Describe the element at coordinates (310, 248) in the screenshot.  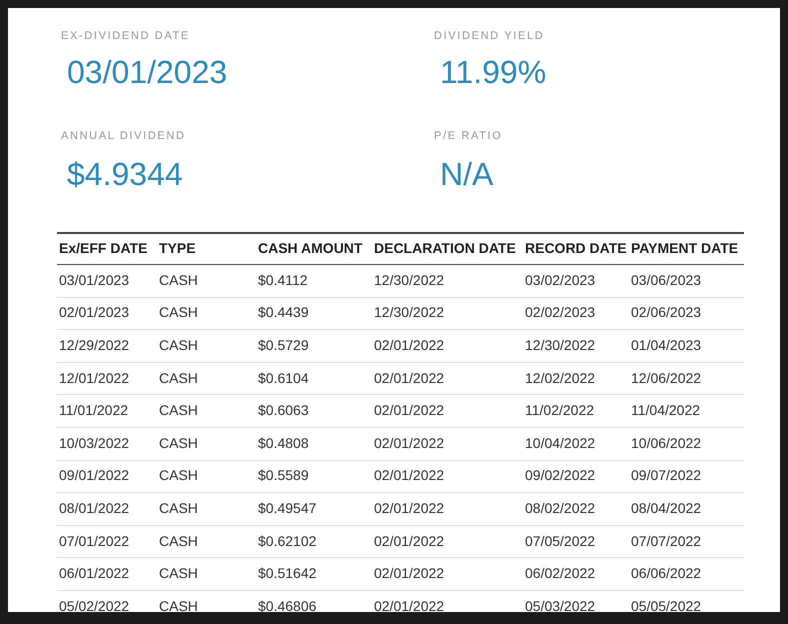
I see `column-header: CASH AMOUNT` at that location.